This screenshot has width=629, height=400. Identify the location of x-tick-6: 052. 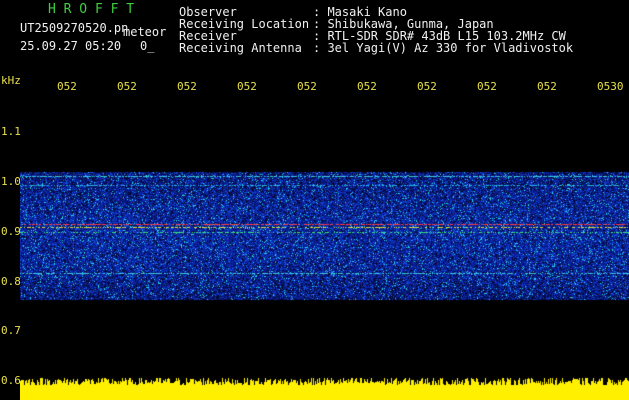
(367, 86).